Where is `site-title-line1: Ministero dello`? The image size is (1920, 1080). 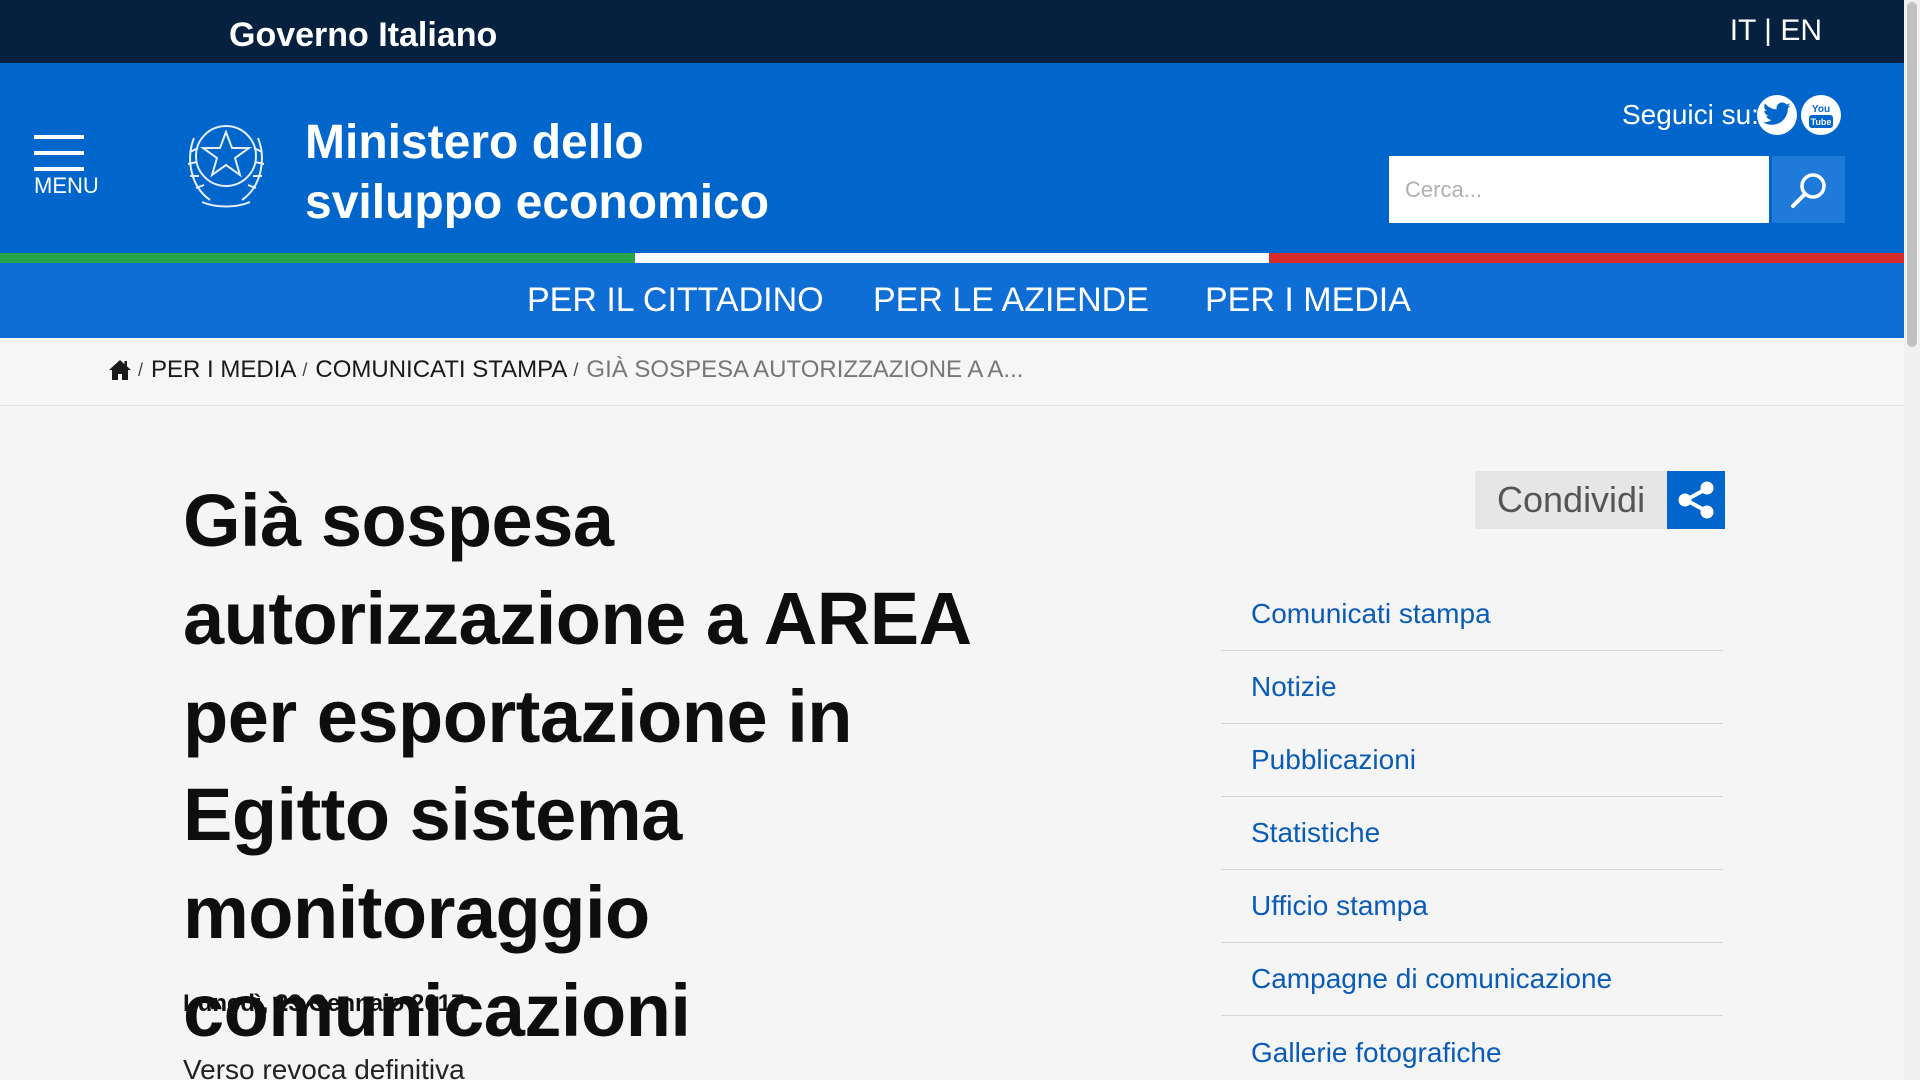
site-title-line1: Ministero dello is located at coordinates (474, 142).